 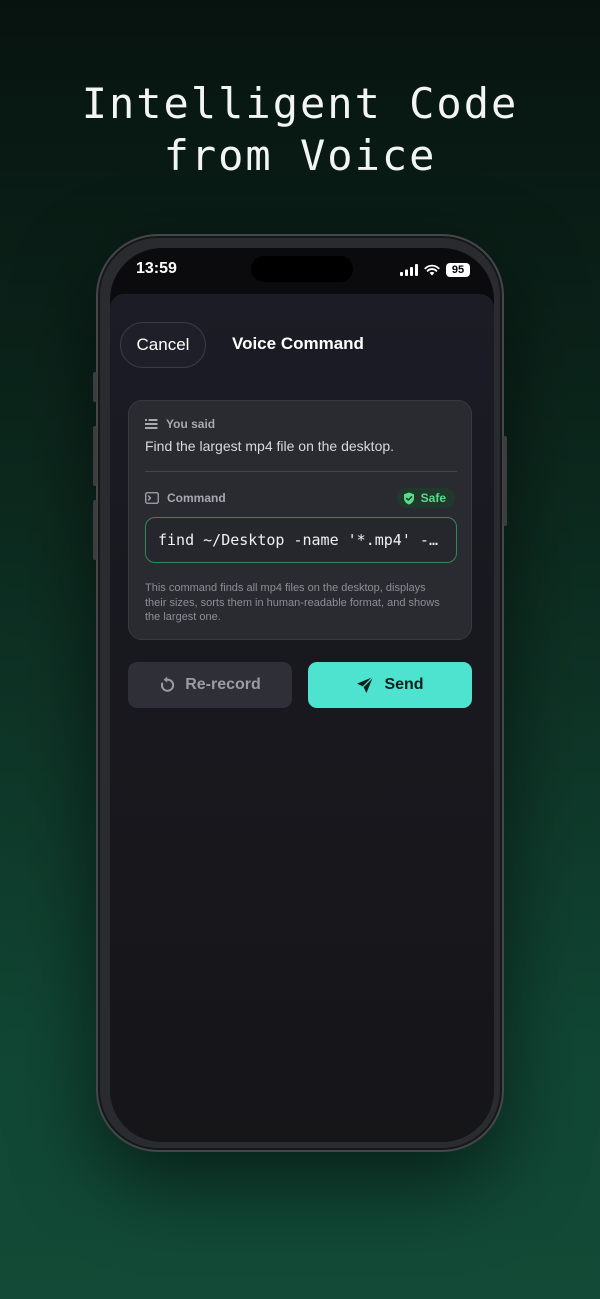 I want to click on wifi-icon, so click(x=432, y=270).